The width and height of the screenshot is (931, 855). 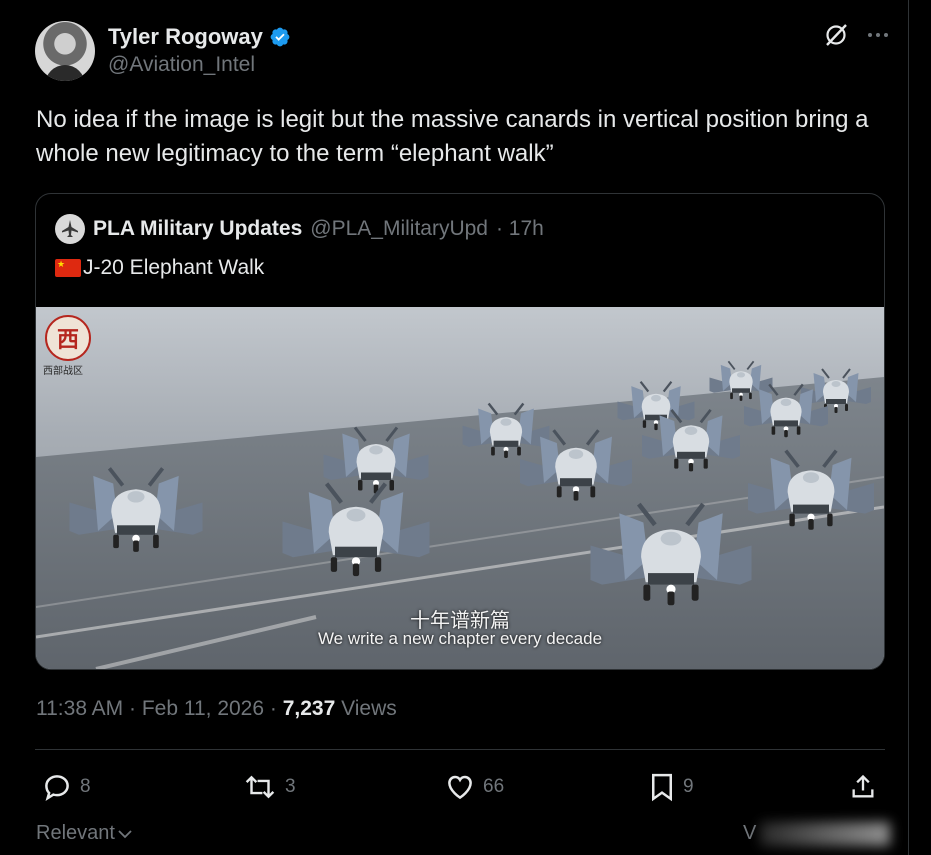 What do you see at coordinates (75, 833) in the screenshot?
I see `sort-label: Relevant` at bounding box center [75, 833].